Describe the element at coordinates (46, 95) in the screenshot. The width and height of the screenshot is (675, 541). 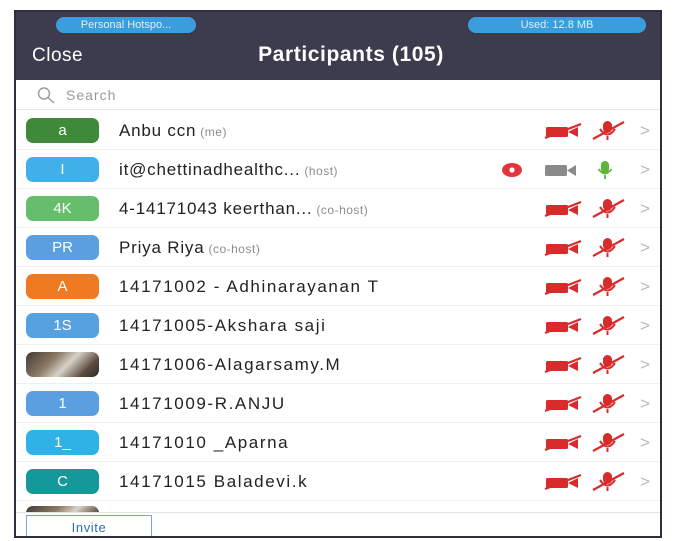
I see `search-icon` at that location.